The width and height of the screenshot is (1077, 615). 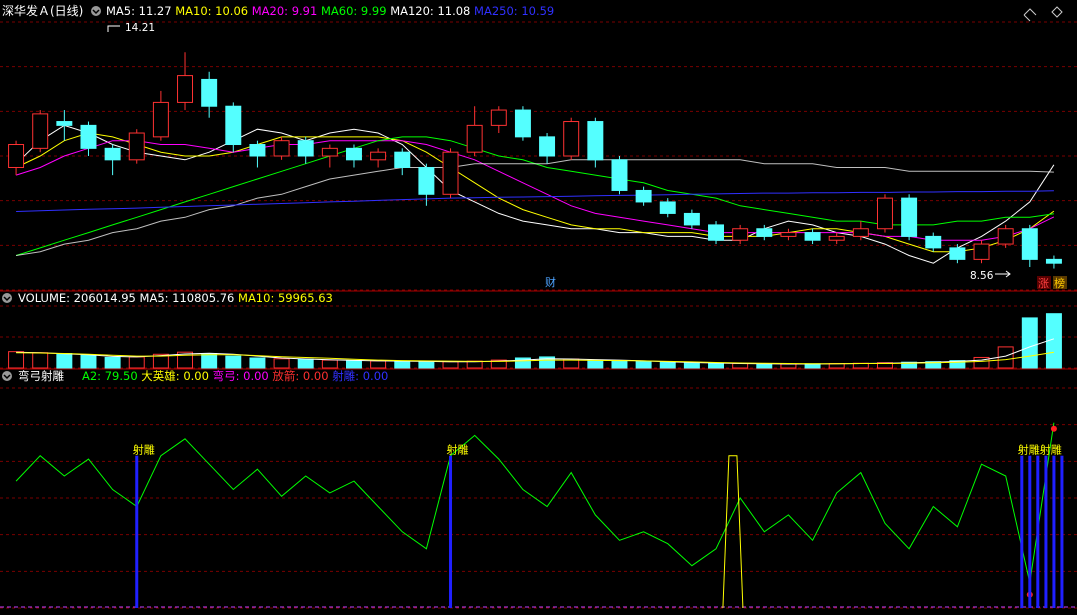 What do you see at coordinates (286, 11) in the screenshot?
I see `ma-legend-item-2: MA20: 9.91` at bounding box center [286, 11].